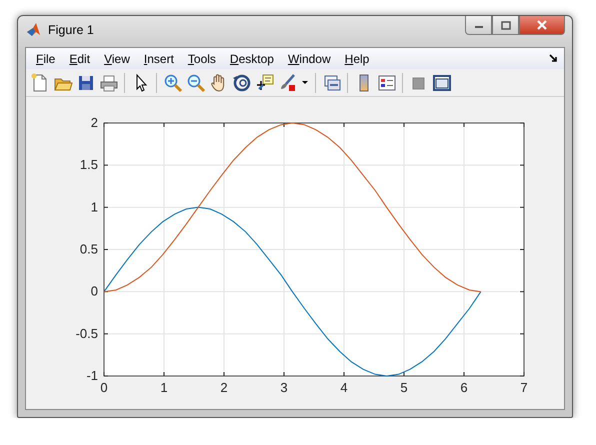 This screenshot has width=596, height=445. I want to click on x-tick-label: 7, so click(524, 387).